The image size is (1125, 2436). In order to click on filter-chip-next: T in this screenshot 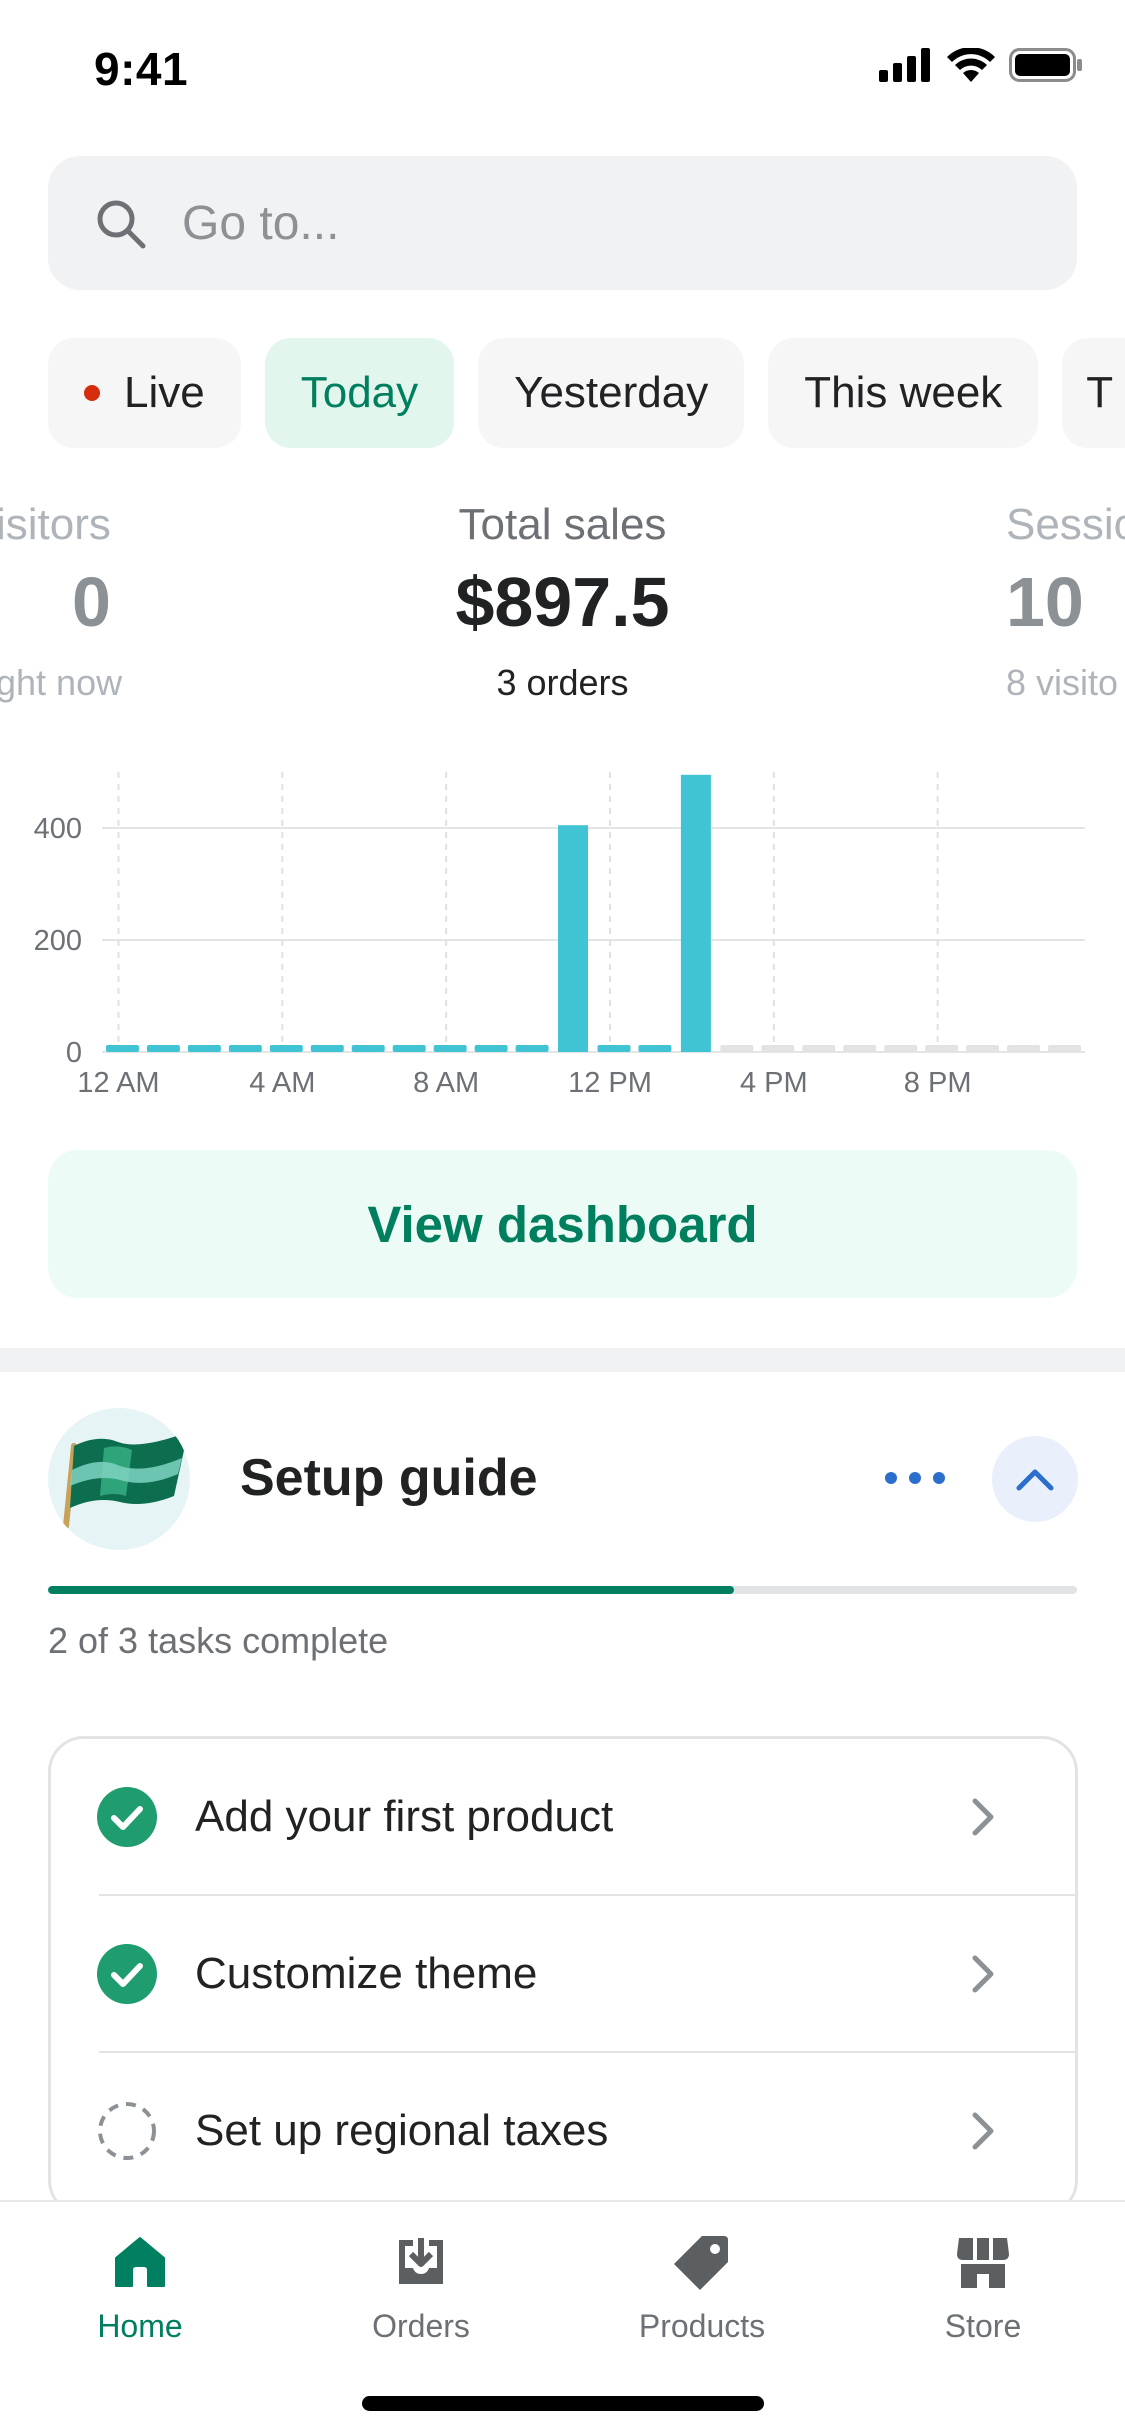, I will do `click(1093, 393)`.